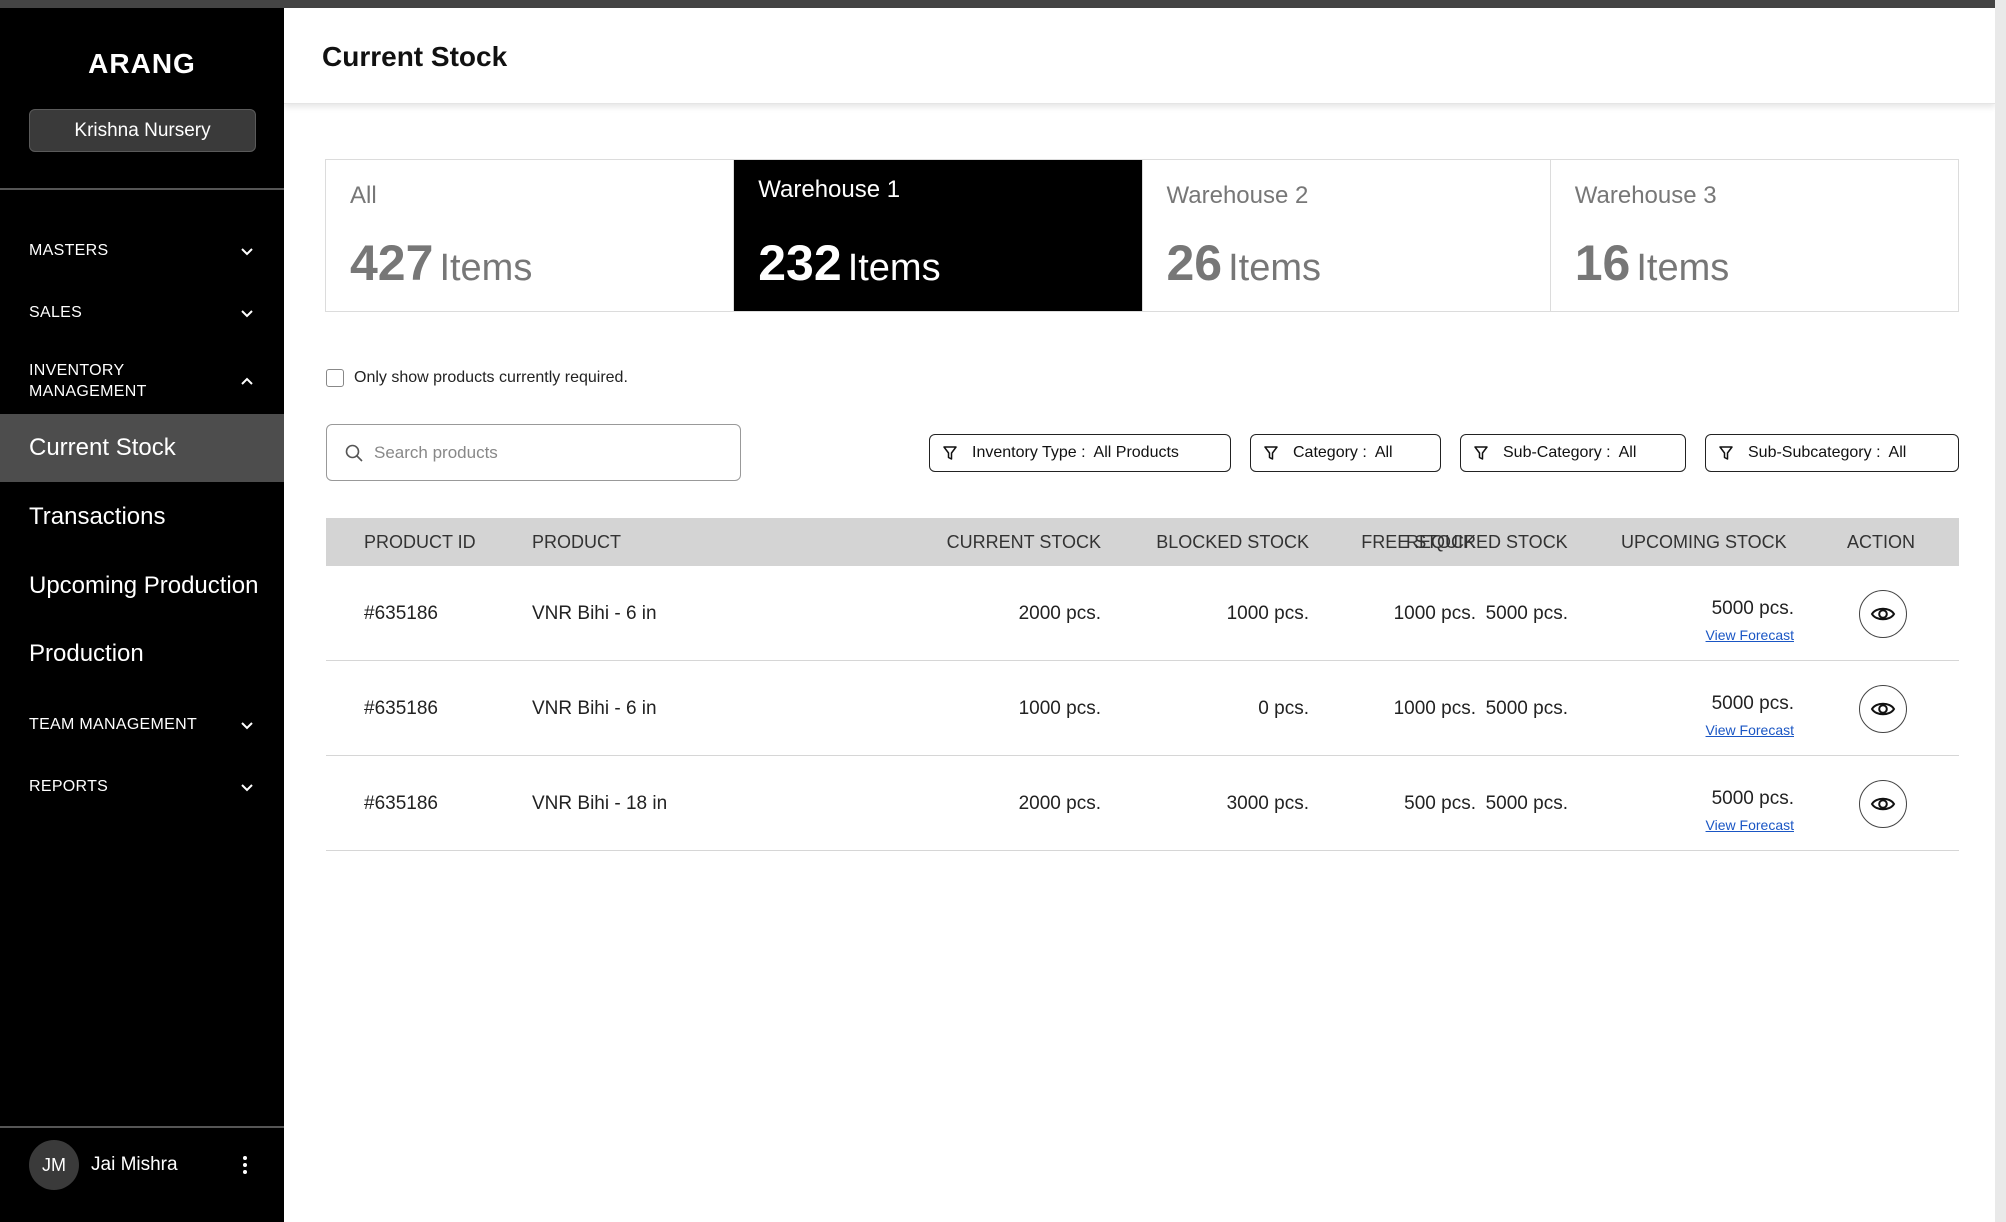 Image resolution: width=2006 pixels, height=1222 pixels. What do you see at coordinates (142, 312) in the screenshot?
I see `nav-group-sales: SALES` at bounding box center [142, 312].